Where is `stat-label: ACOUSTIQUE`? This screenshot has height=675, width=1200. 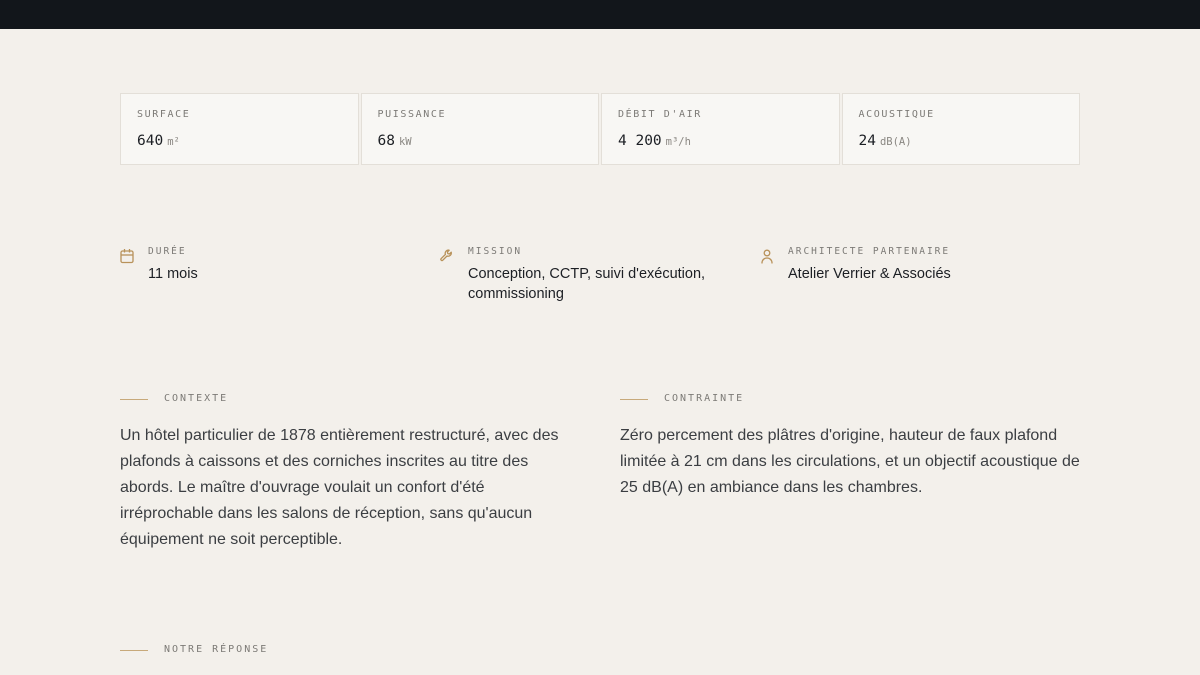 stat-label: ACOUSTIQUE is located at coordinates (896, 114).